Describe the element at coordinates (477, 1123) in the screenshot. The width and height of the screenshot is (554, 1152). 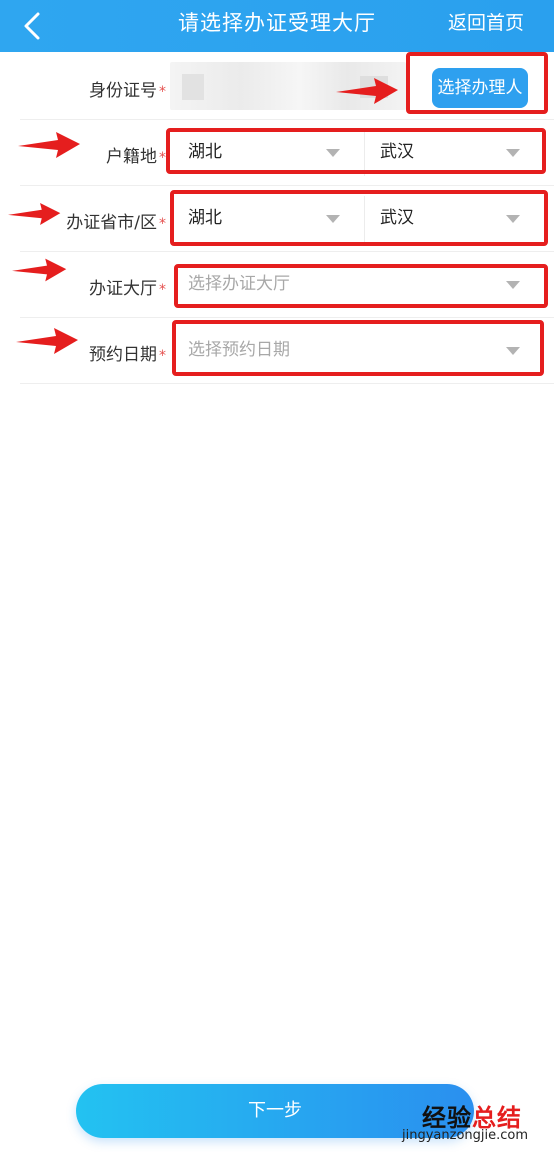
I see `watermark-logo: 经验总结 jingyanzongjie.com` at that location.